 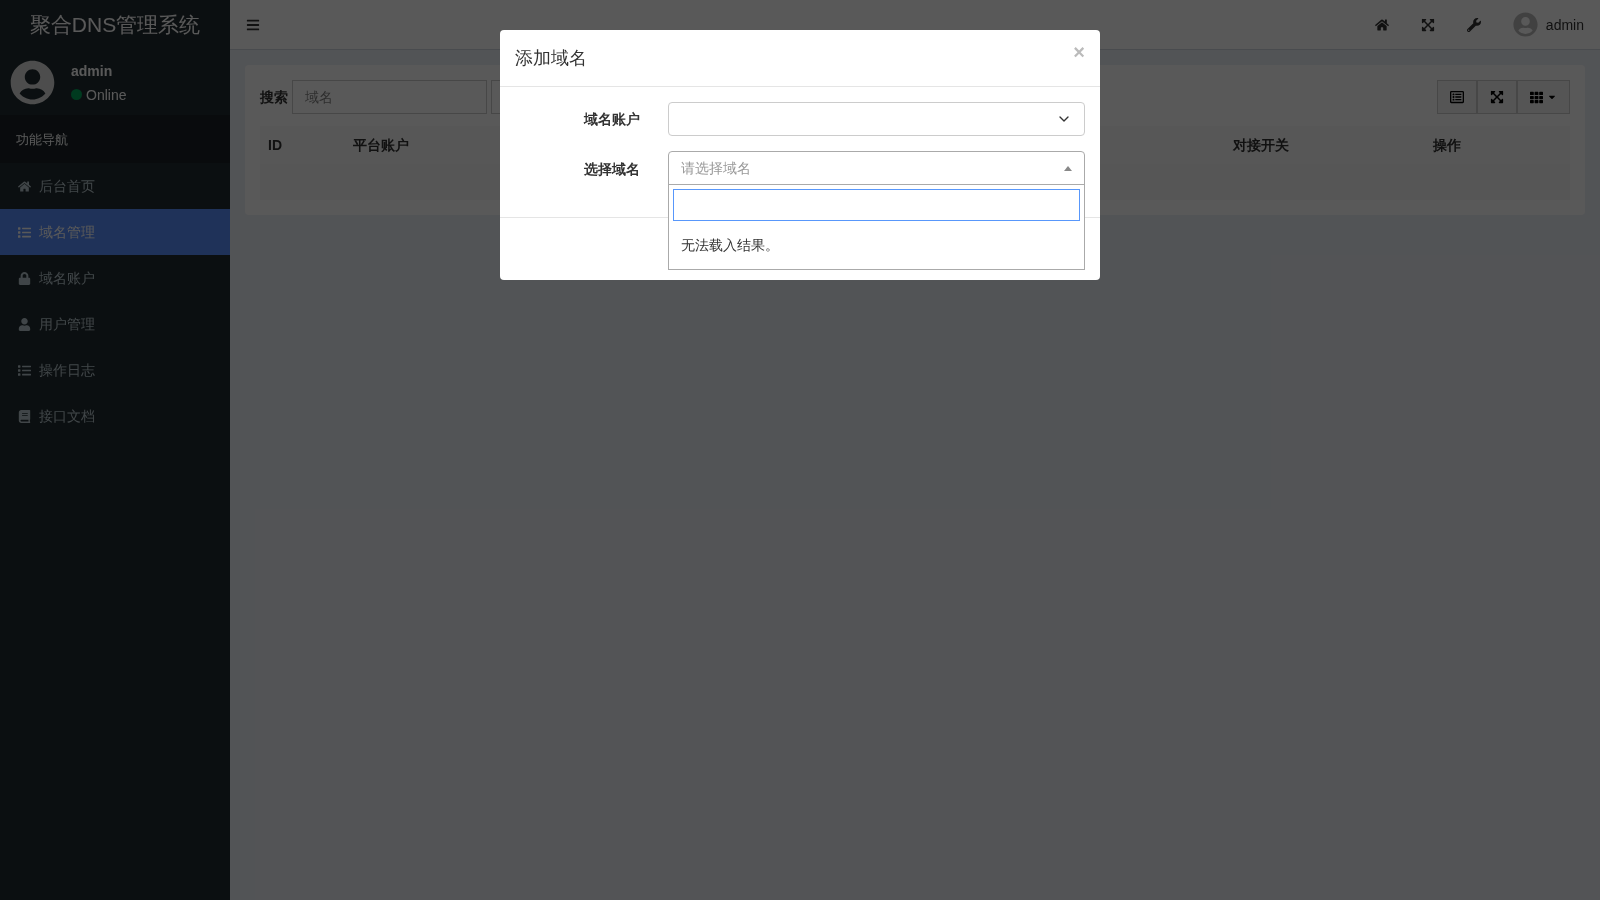 I want to click on modal-title: 添加域名, so click(x=551, y=58).